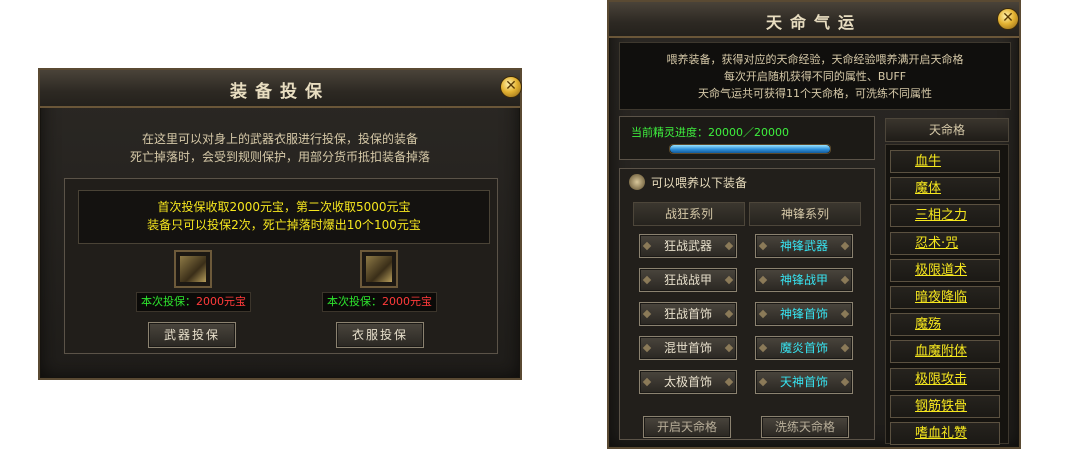 The height and width of the screenshot is (449, 1070). I want to click on intro-line-1: 在这里可以对身上的武器衣服进行投保，投保的装备, so click(279, 139).